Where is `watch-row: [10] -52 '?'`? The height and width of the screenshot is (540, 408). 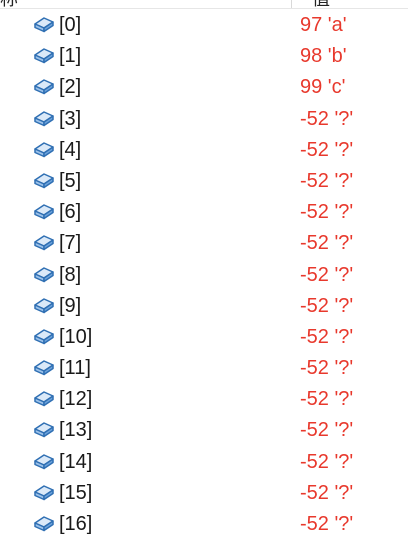 watch-row: [10] -52 '?' is located at coordinates (204, 337).